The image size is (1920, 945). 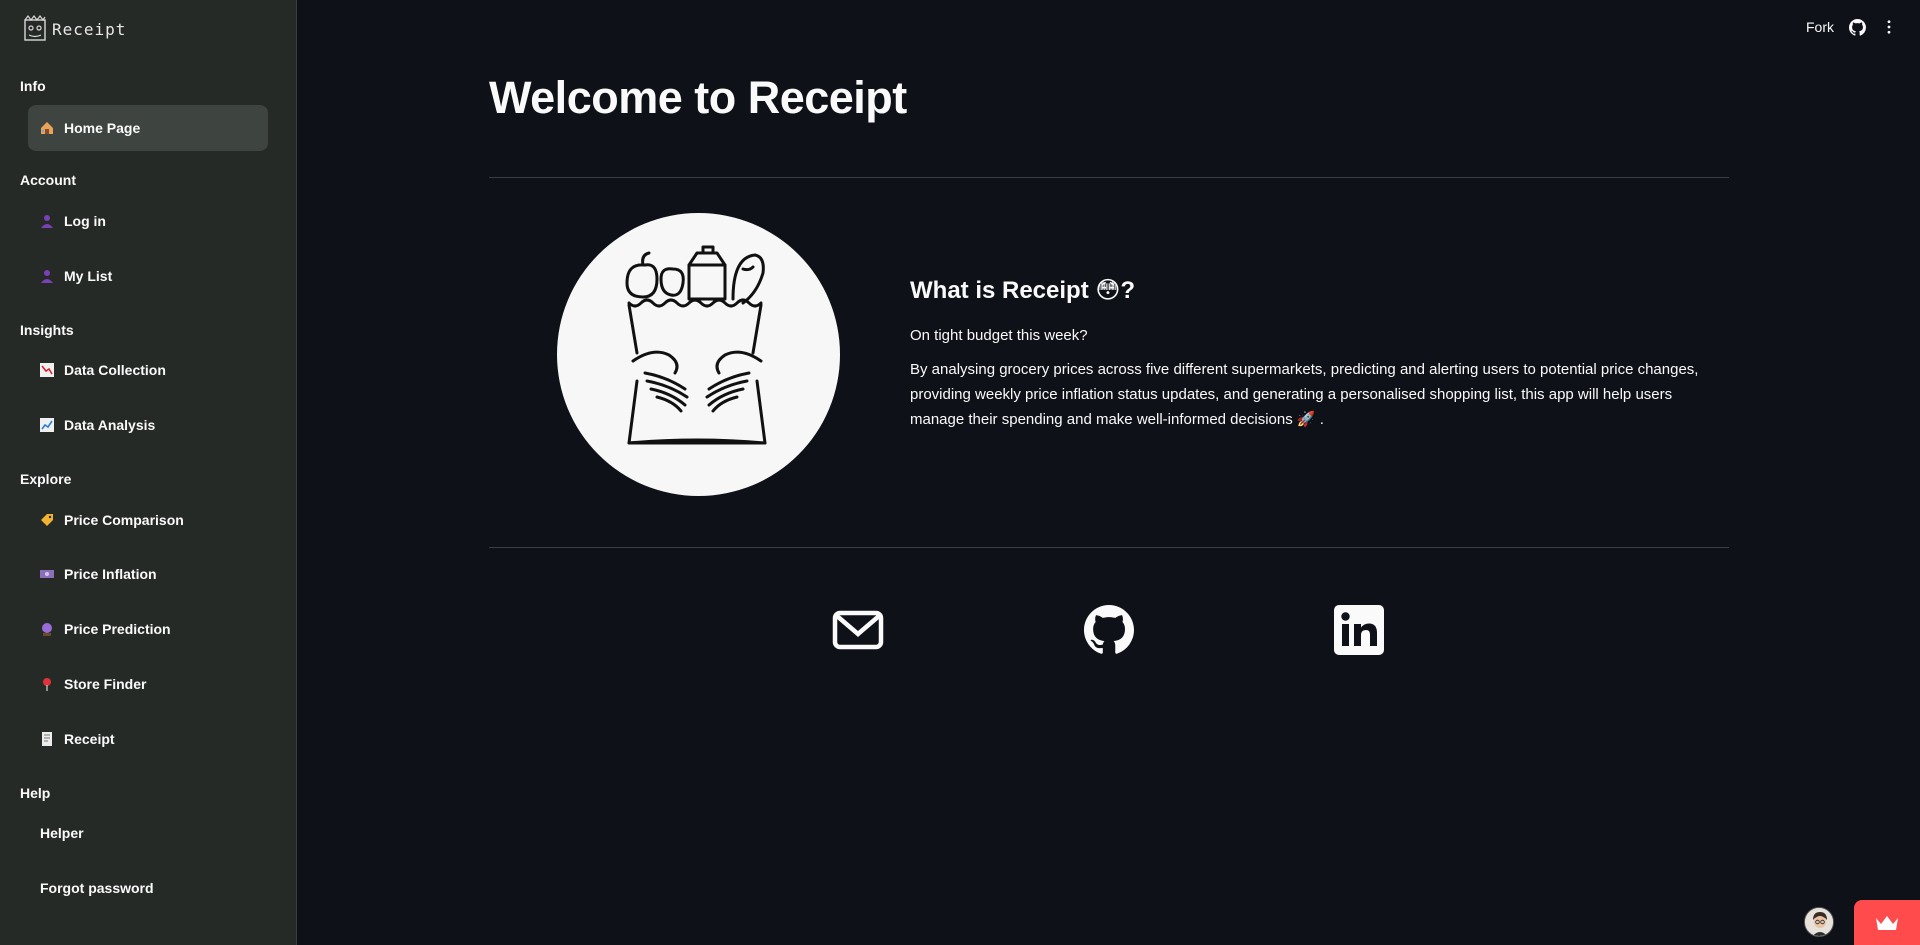 I want to click on sidebar-item-label: Home Page, so click(x=102, y=128).